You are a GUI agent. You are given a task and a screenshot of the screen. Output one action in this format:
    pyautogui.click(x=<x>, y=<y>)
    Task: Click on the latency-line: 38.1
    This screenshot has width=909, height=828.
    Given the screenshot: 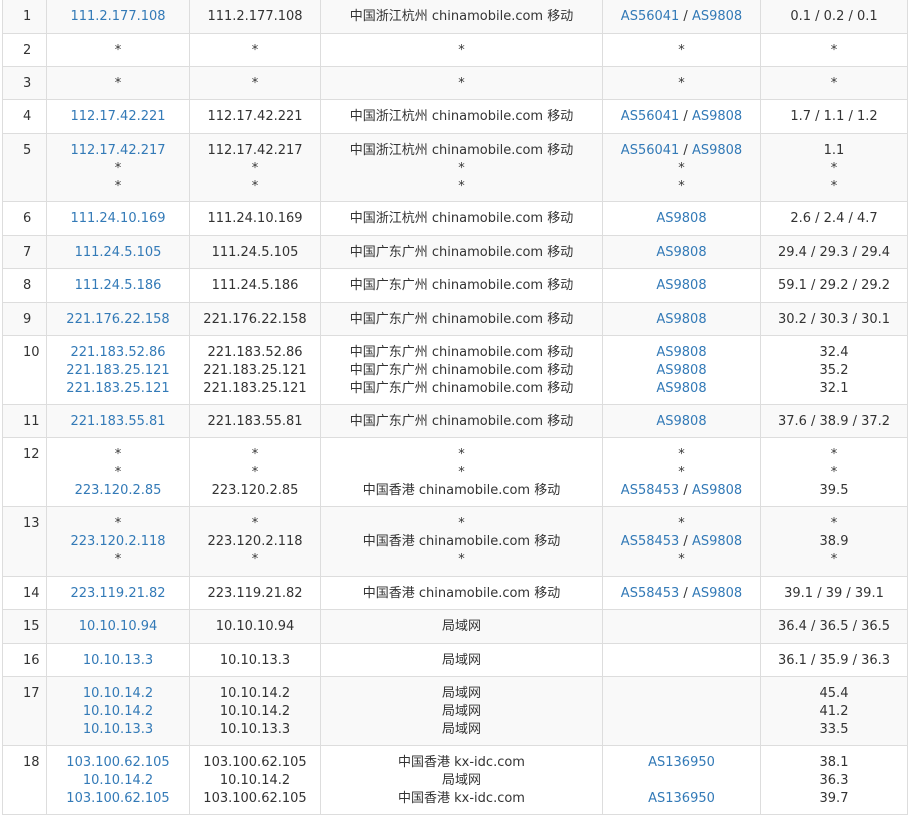 What is the action you would take?
    pyautogui.click(x=834, y=762)
    